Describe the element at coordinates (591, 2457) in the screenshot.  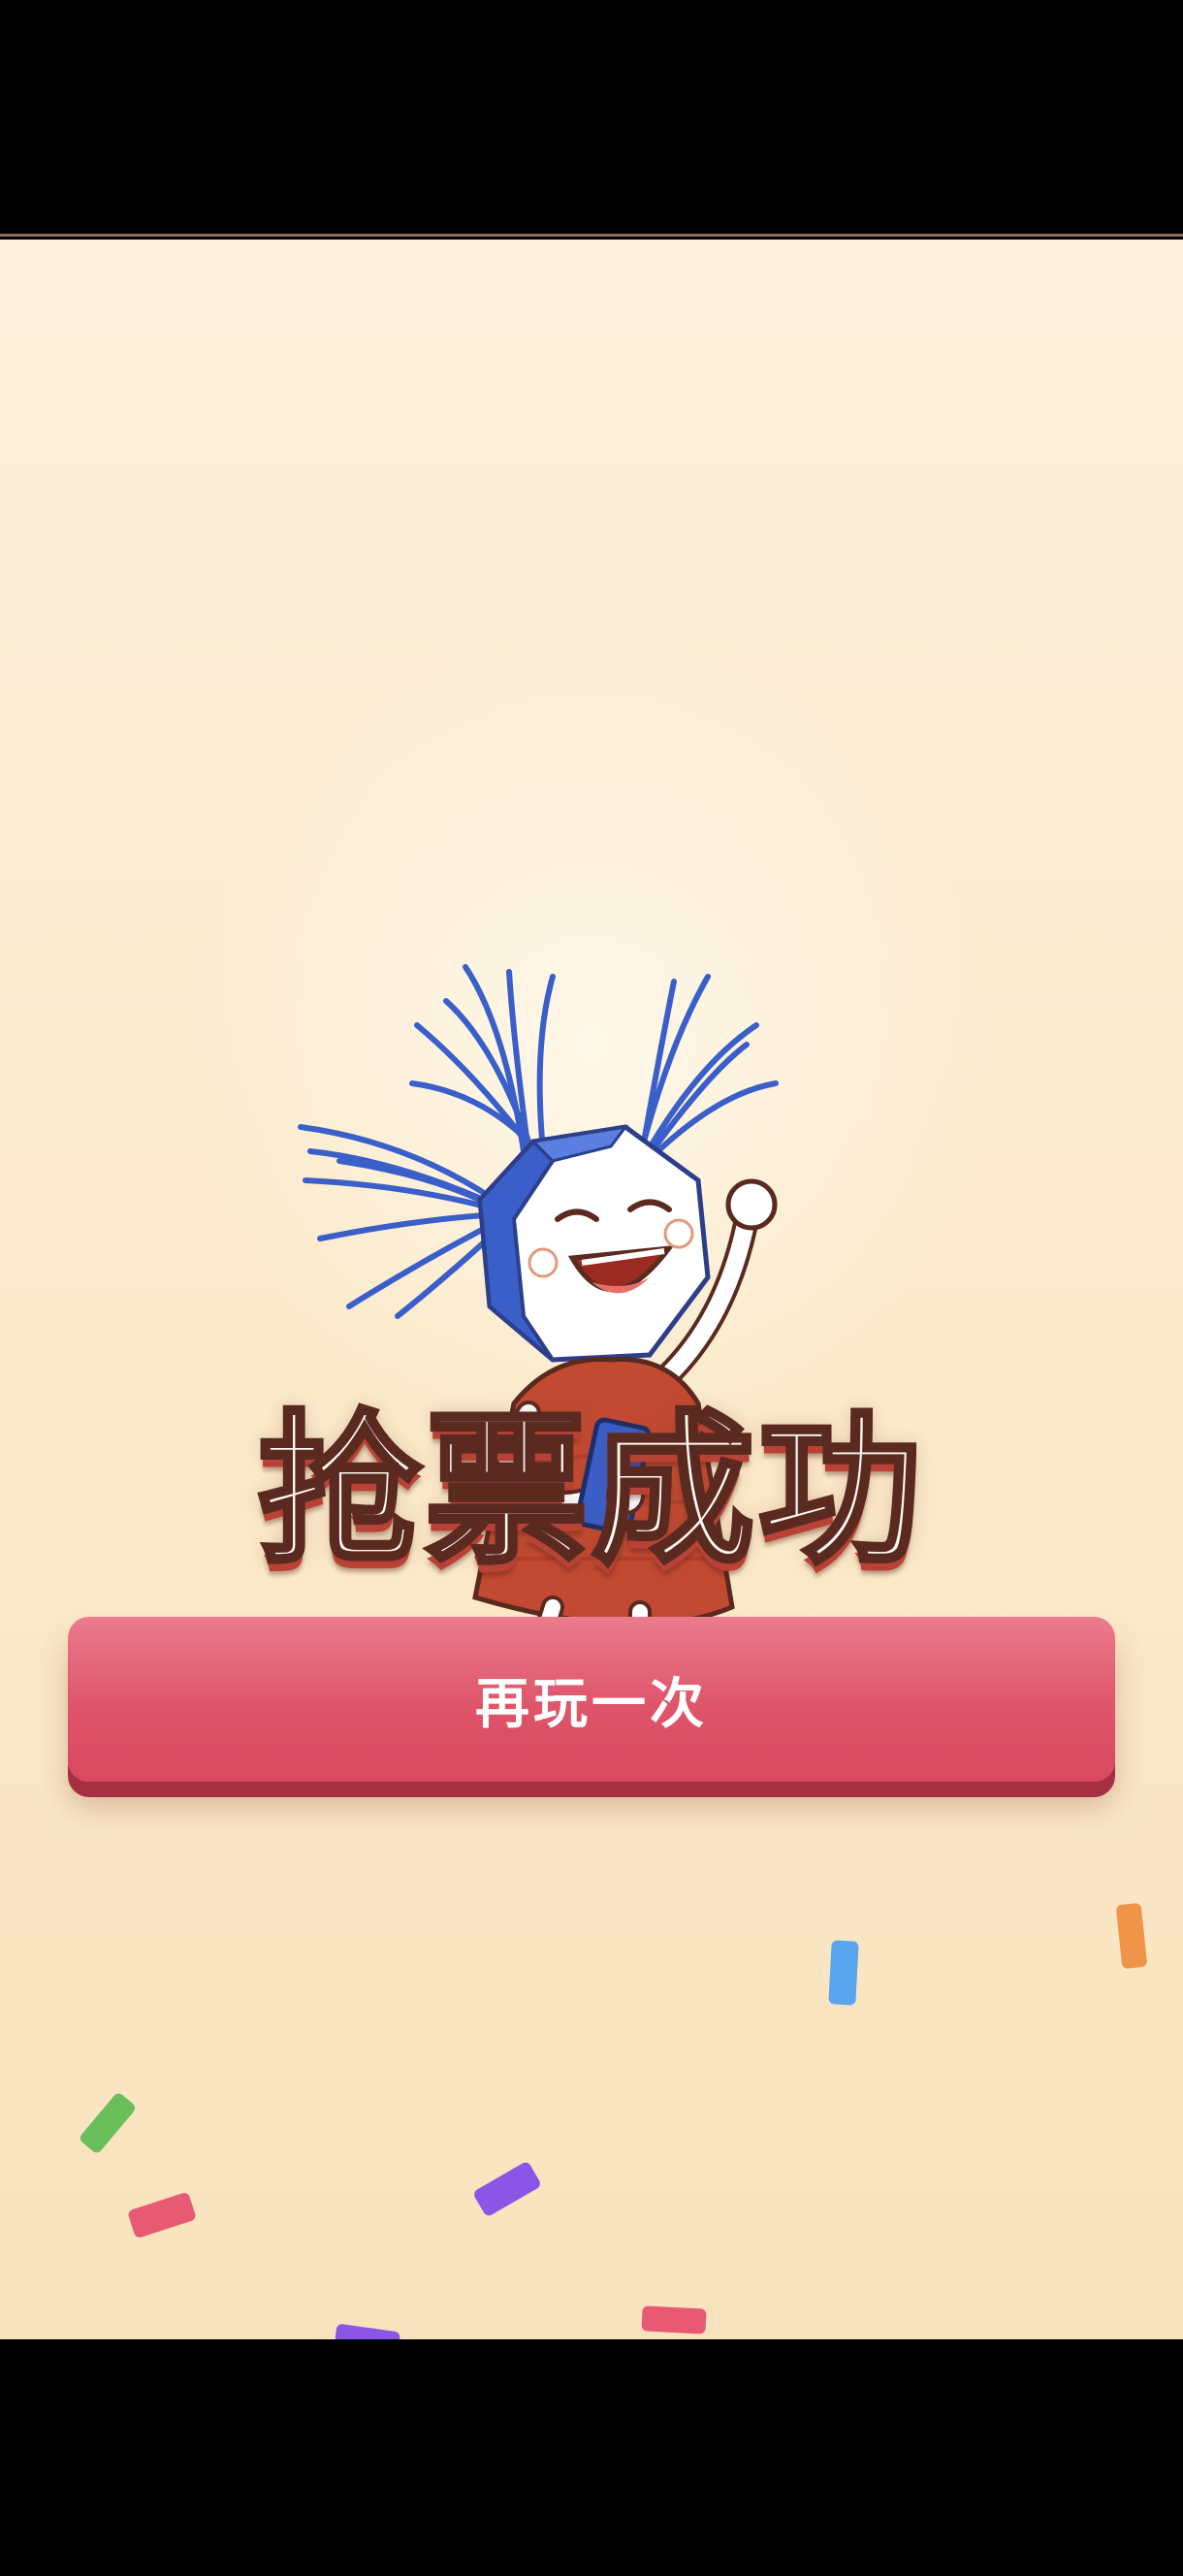
I see `navigation-bar-area` at that location.